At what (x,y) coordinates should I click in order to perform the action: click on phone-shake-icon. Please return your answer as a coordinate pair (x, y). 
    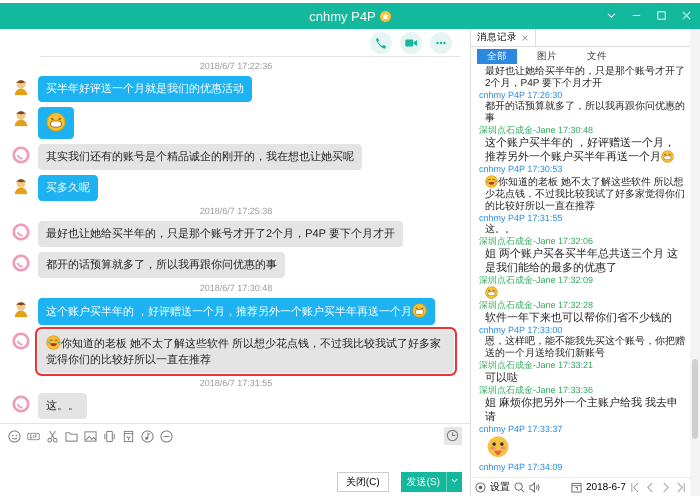
    Looking at the image, I should click on (109, 436).